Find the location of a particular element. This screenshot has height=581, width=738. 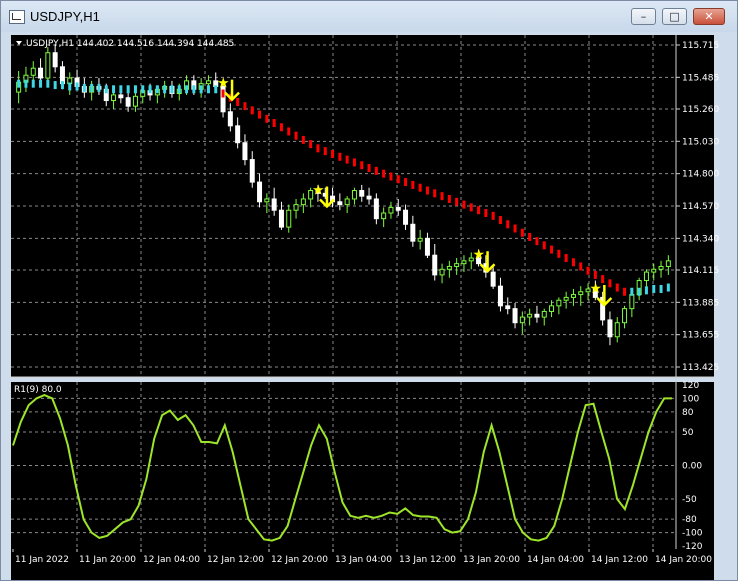

price-level-label: 113.425 is located at coordinates (700, 368).